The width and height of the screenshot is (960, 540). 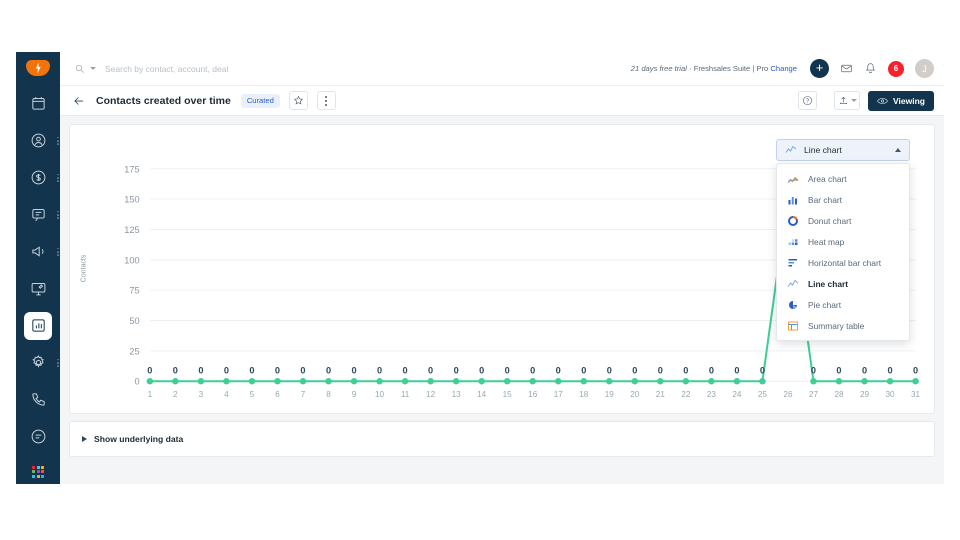 What do you see at coordinates (533, 394) in the screenshot?
I see `x-axis-tick: 16` at bounding box center [533, 394].